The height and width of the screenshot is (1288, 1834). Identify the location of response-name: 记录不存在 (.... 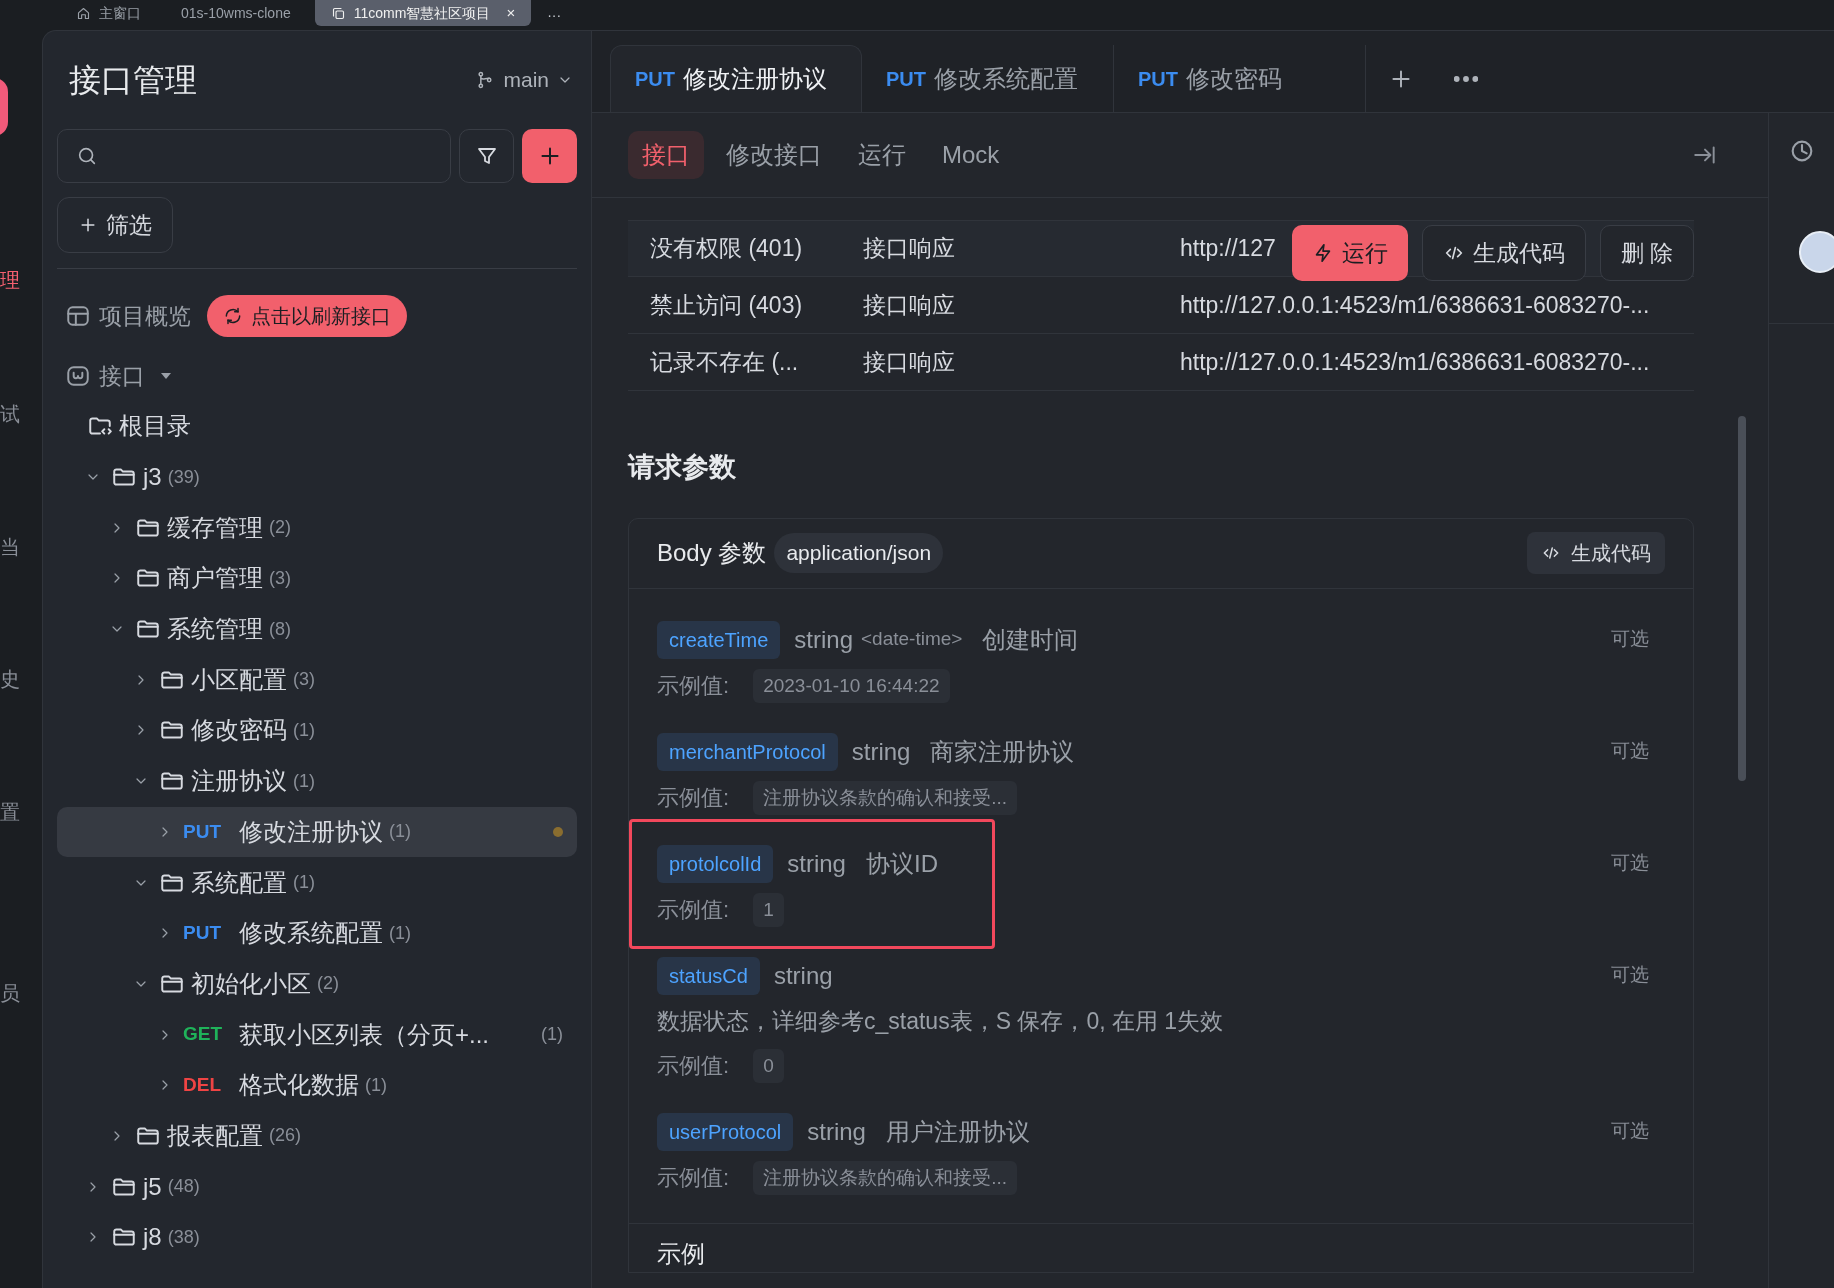
(725, 362).